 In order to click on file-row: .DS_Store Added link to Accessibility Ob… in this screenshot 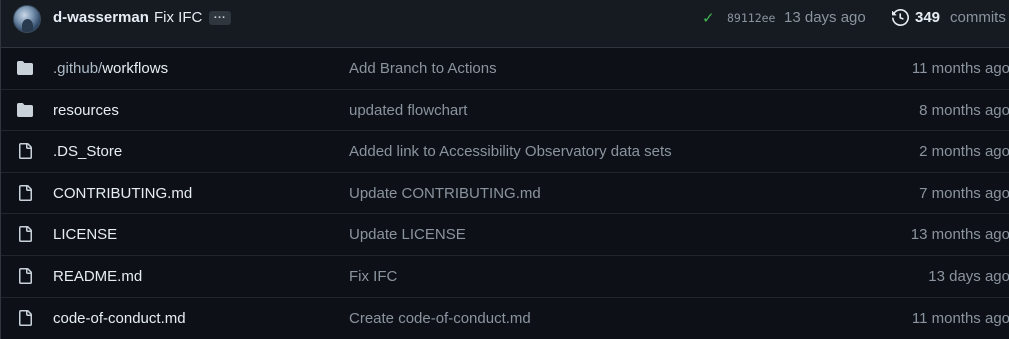, I will do `click(505, 152)`.